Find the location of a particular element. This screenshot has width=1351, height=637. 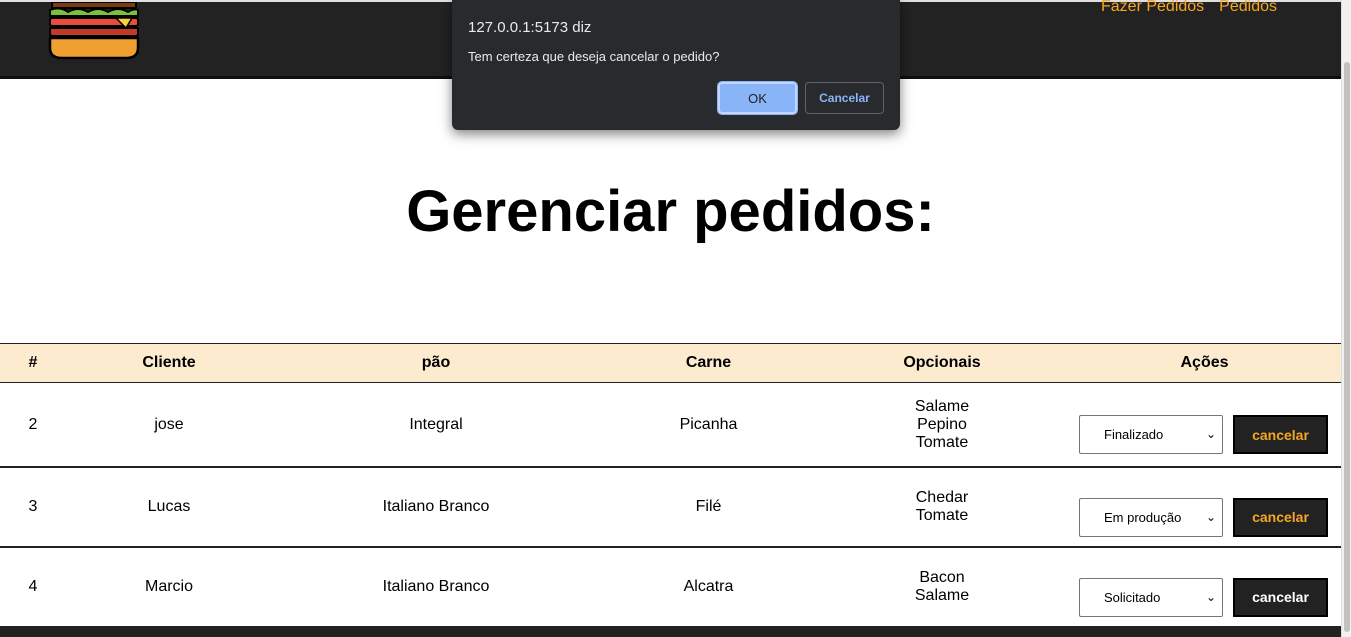

opcional-item: Bacon is located at coordinates (942, 577).